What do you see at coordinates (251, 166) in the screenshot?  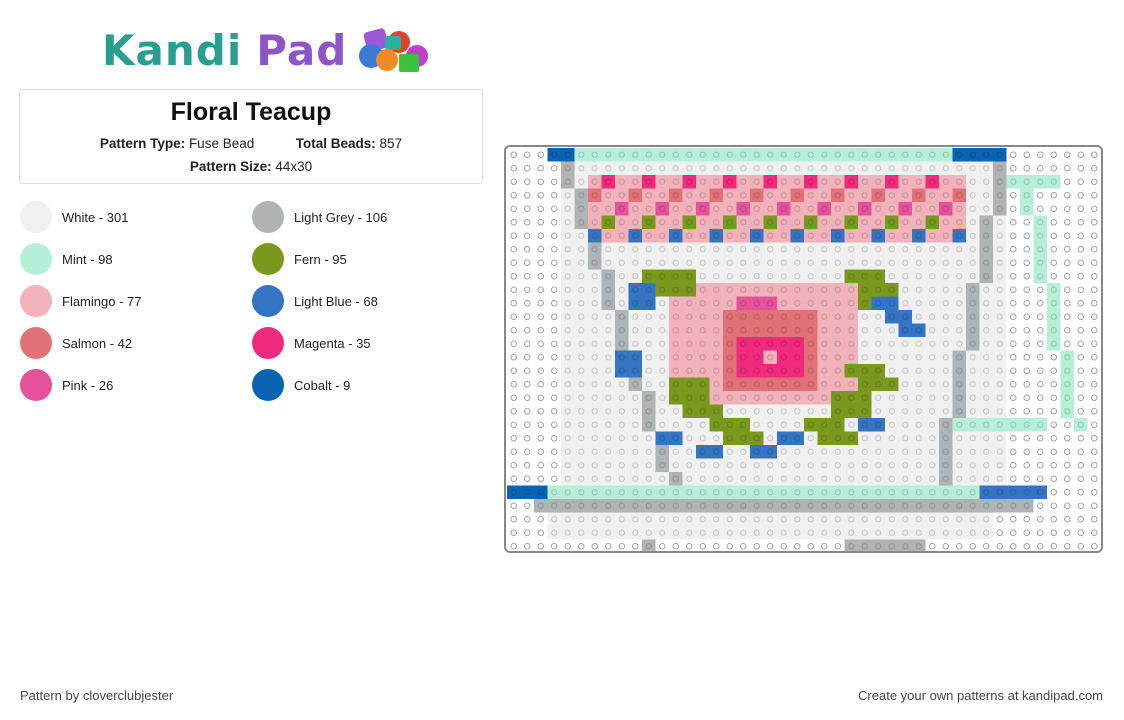 I see `pattern-size-row: Pattern Size: 44x30` at bounding box center [251, 166].